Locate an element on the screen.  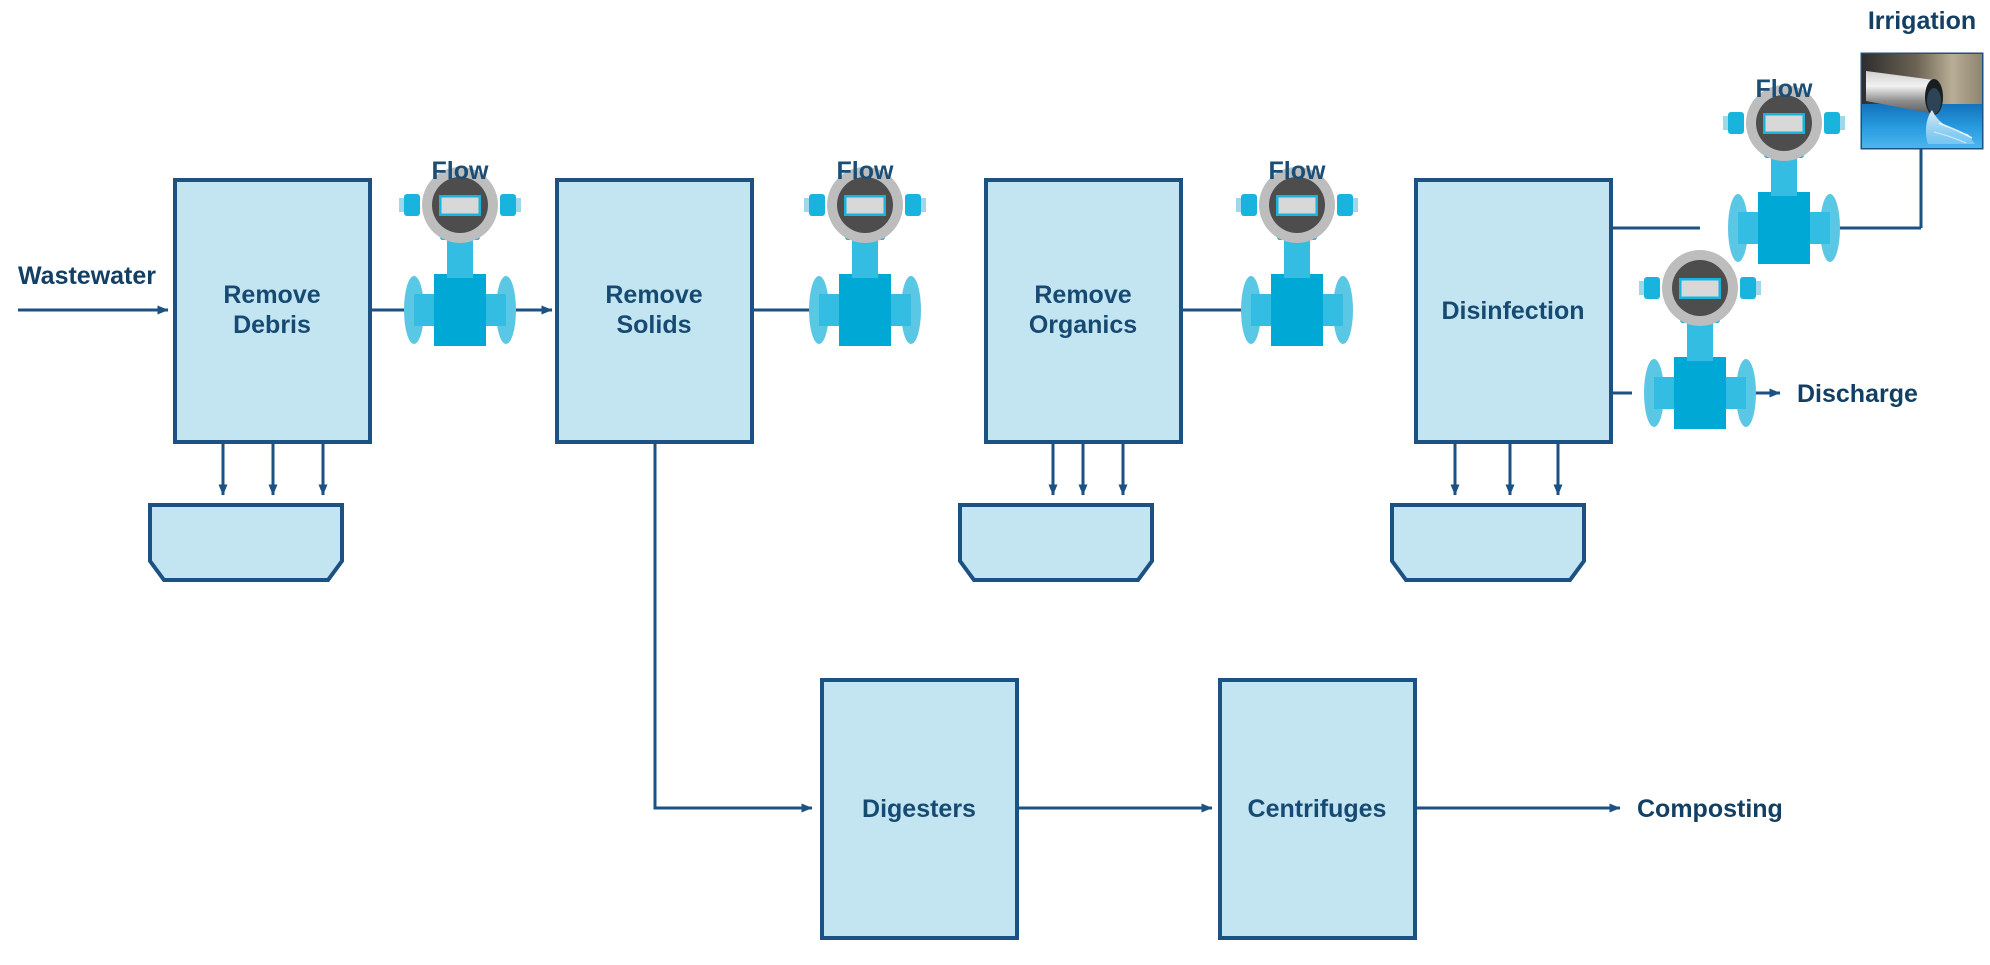
process-label-remove-organics-line1: Remove is located at coordinates (1082, 295).